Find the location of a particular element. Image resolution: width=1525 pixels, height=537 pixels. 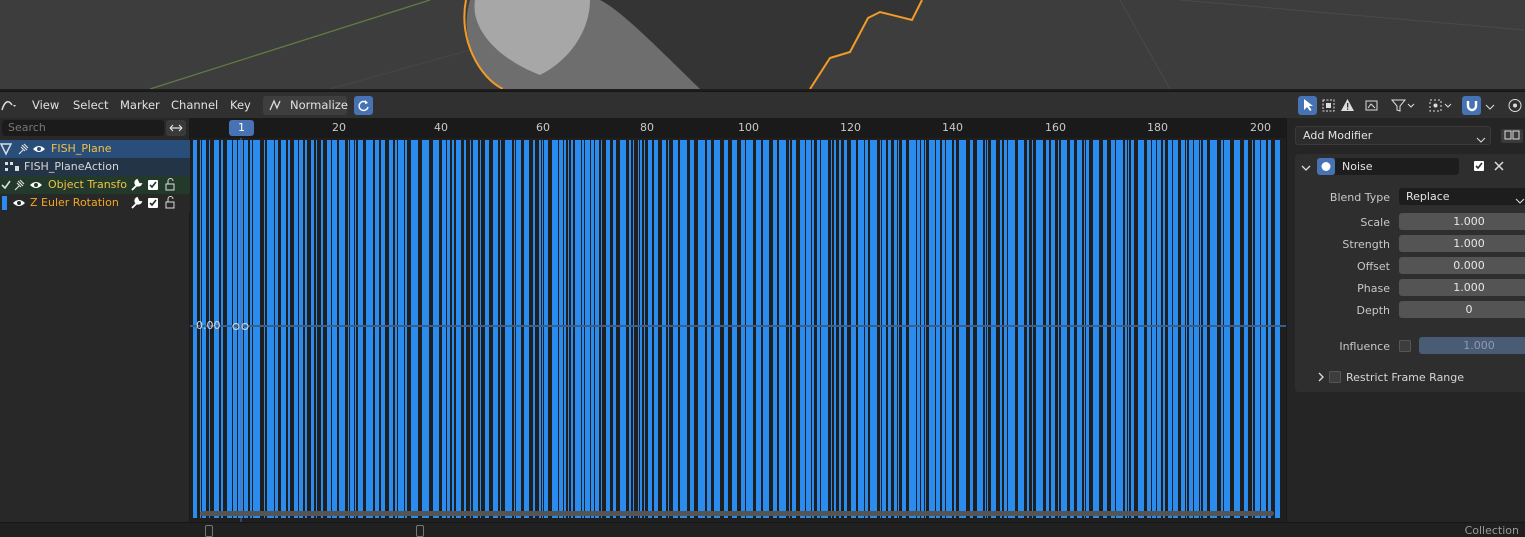

box-select-icon is located at coordinates (1328, 107).